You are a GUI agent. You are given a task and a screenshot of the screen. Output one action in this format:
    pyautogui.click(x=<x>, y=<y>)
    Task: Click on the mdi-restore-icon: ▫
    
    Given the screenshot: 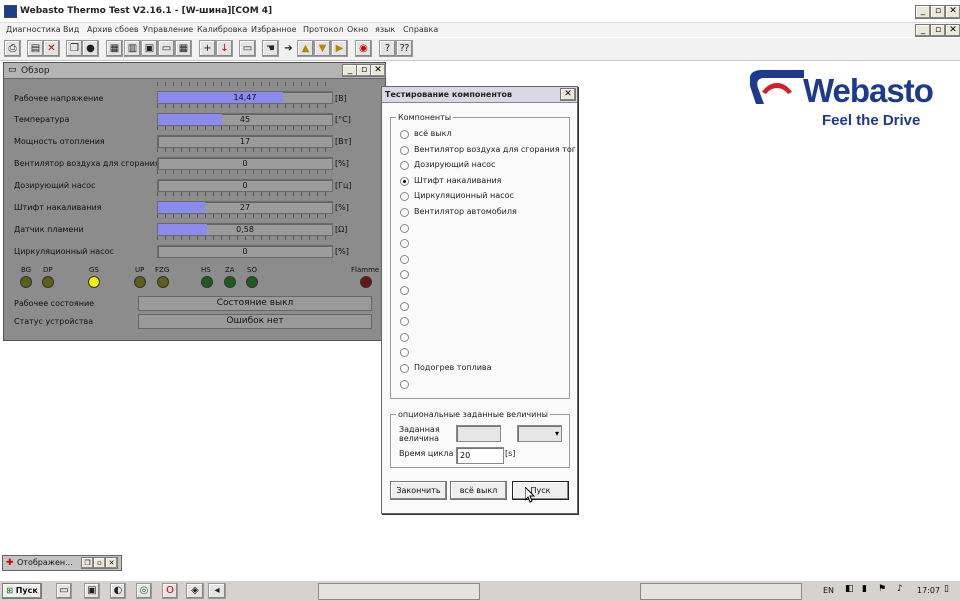 What is the action you would take?
    pyautogui.click(x=938, y=30)
    